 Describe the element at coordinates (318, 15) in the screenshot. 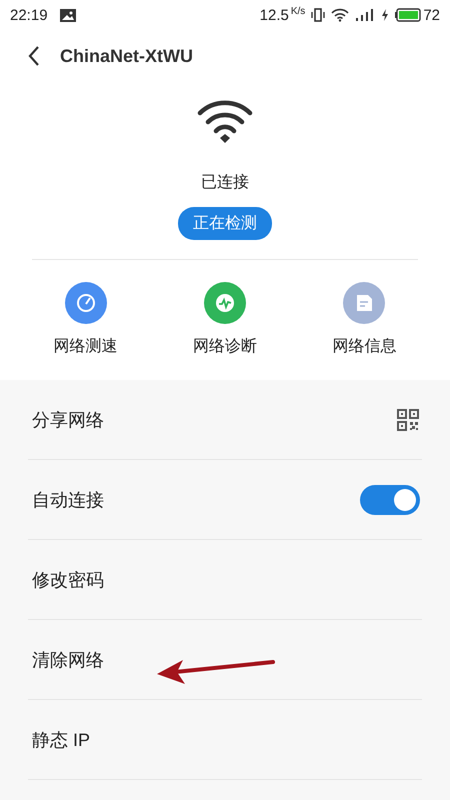

I see `vibrate-icon` at that location.